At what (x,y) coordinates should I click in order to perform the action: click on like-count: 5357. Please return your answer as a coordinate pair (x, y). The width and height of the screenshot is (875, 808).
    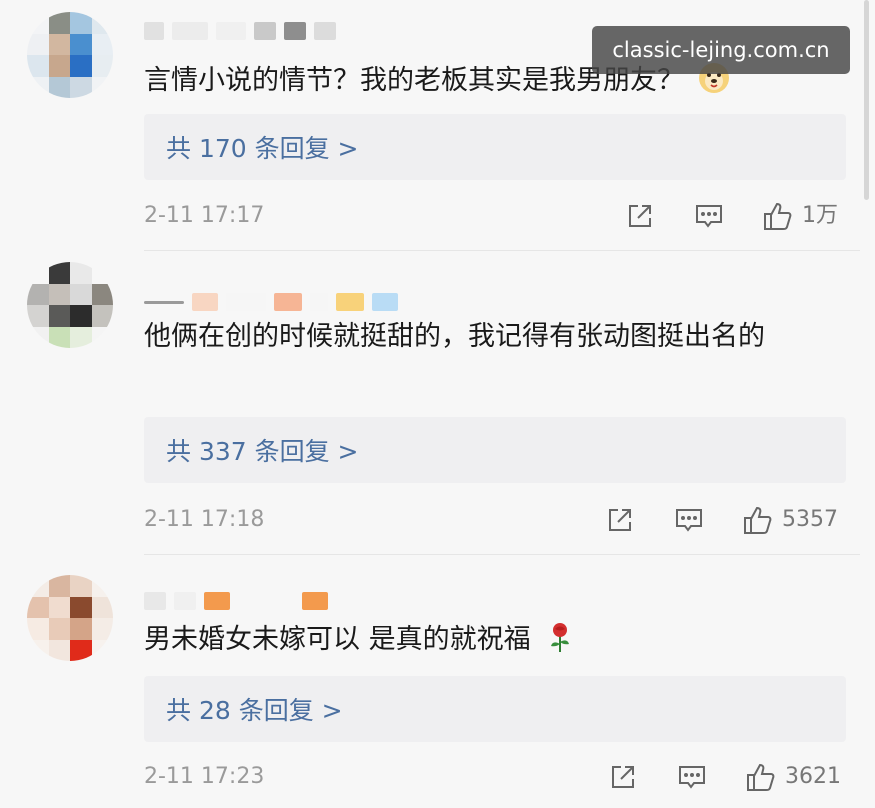
    Looking at the image, I should click on (810, 519).